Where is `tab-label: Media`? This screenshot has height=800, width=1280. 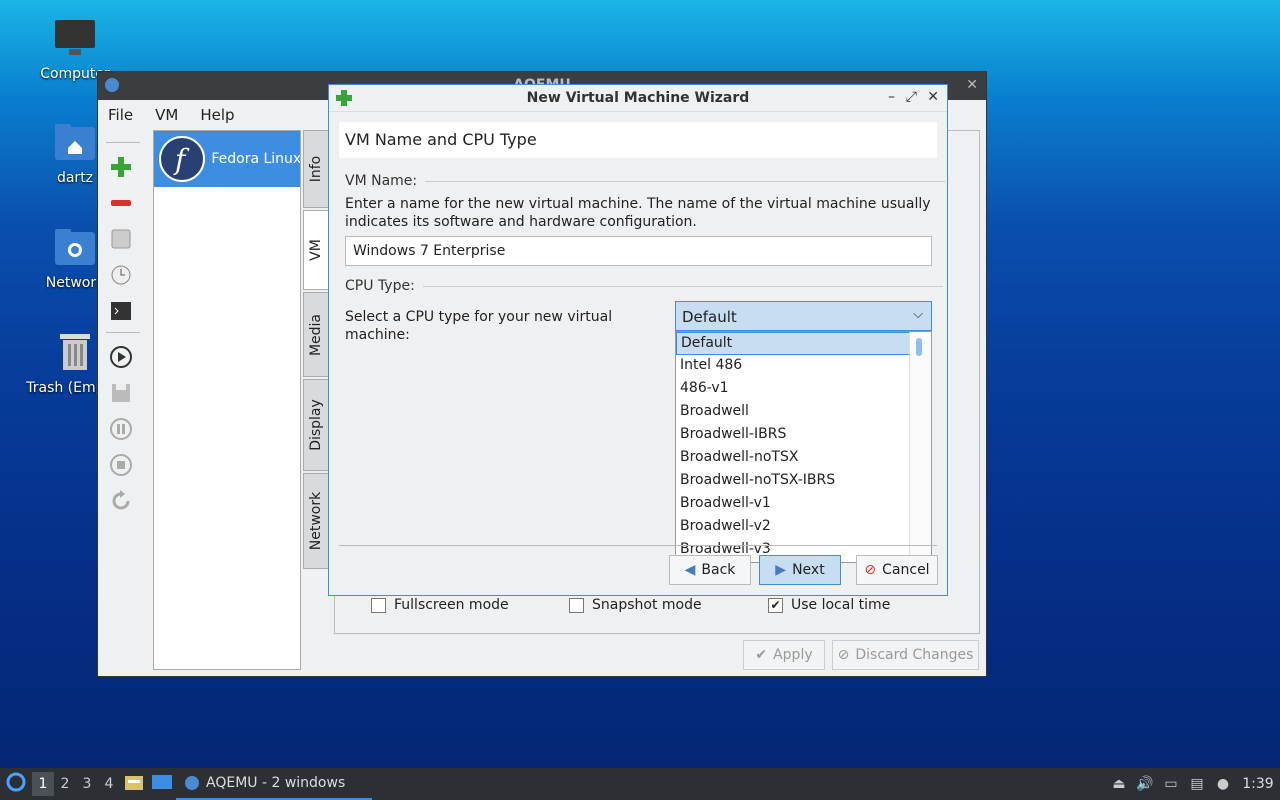
tab-label: Media is located at coordinates (316, 334).